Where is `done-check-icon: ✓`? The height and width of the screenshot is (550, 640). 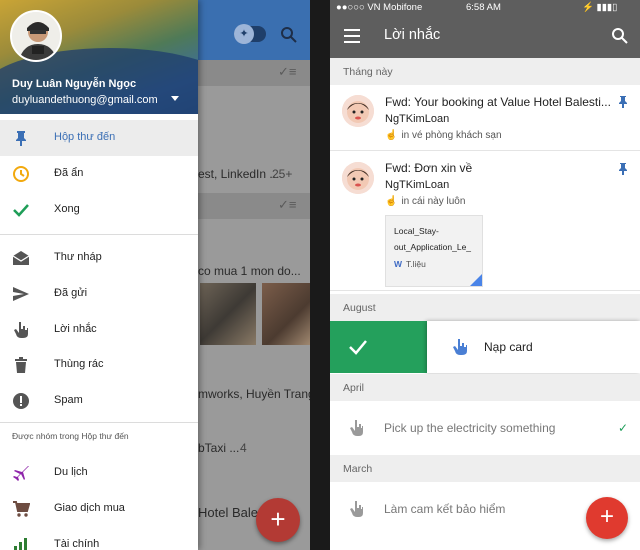
done-check-icon: ✓ is located at coordinates (623, 428).